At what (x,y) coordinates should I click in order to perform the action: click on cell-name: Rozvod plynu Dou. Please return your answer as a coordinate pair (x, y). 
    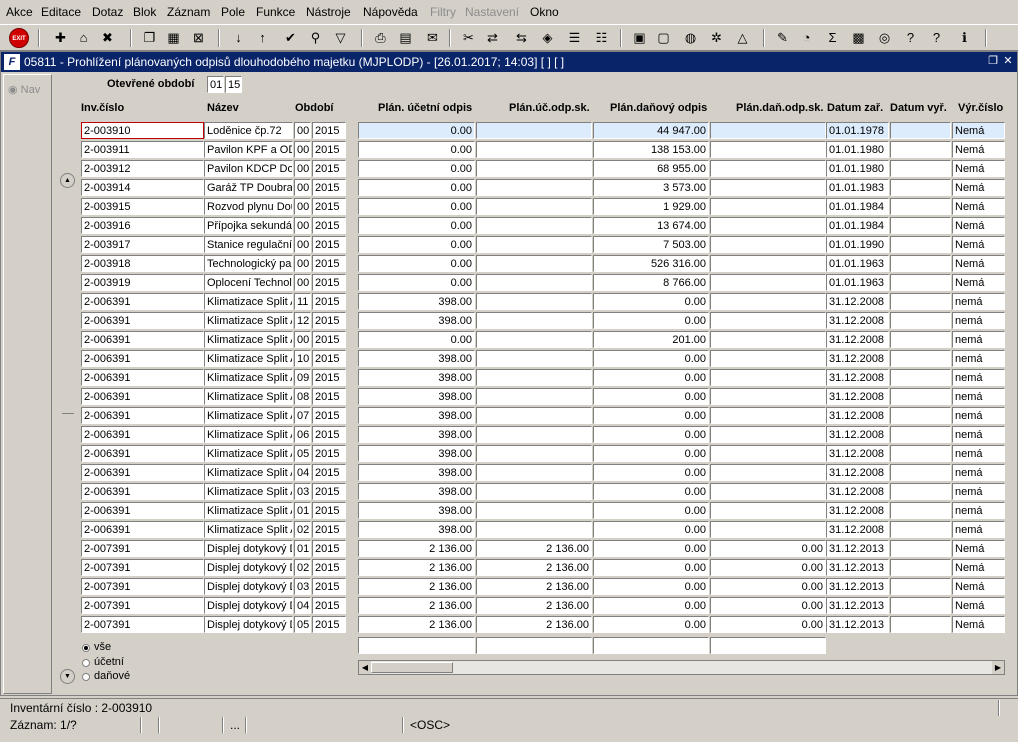
    Looking at the image, I should click on (248, 206).